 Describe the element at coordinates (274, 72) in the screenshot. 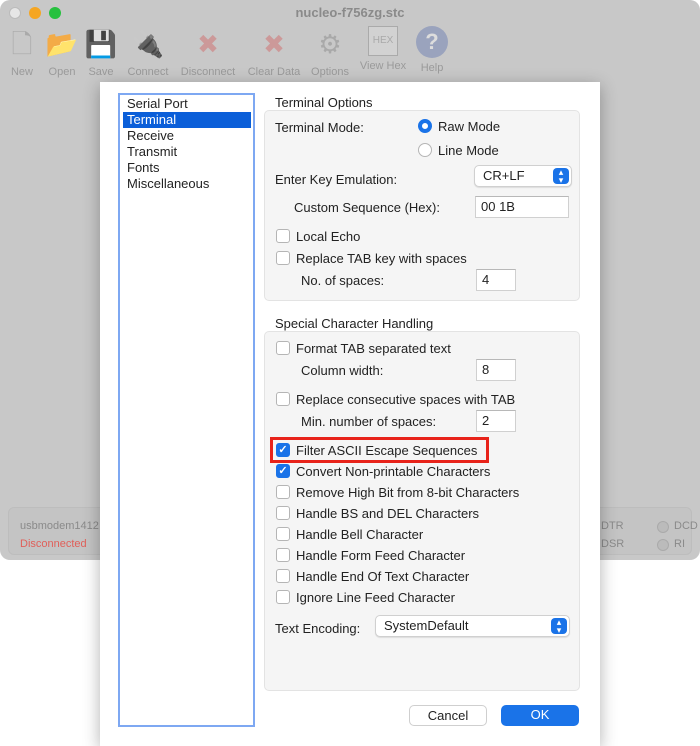

I see `toolbar-label: Clear Data` at that location.